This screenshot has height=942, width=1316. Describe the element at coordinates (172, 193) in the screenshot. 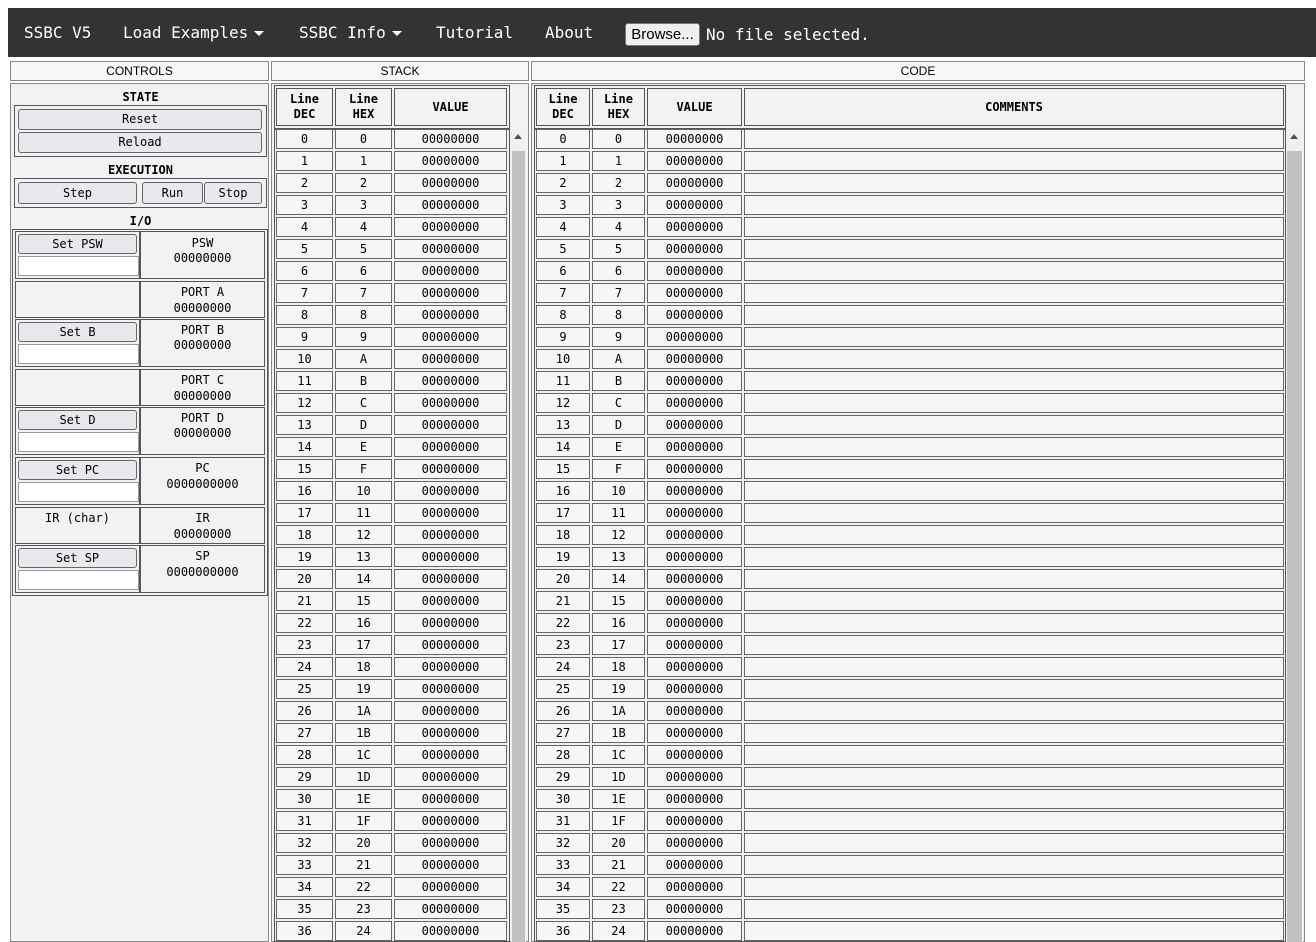

I see `run-button: Run` at that location.